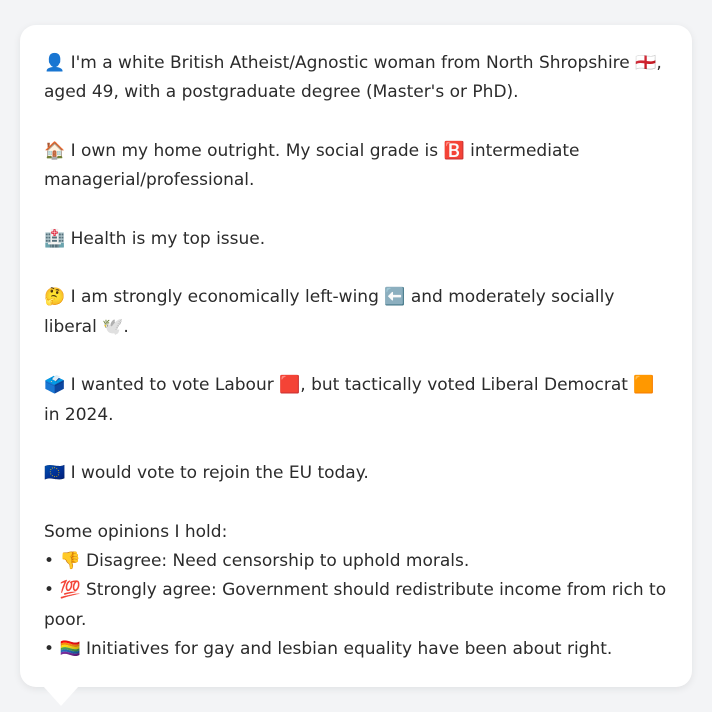 The image size is (712, 712). Describe the element at coordinates (55, 63) in the screenshot. I see `person-icon: 👤` at that location.